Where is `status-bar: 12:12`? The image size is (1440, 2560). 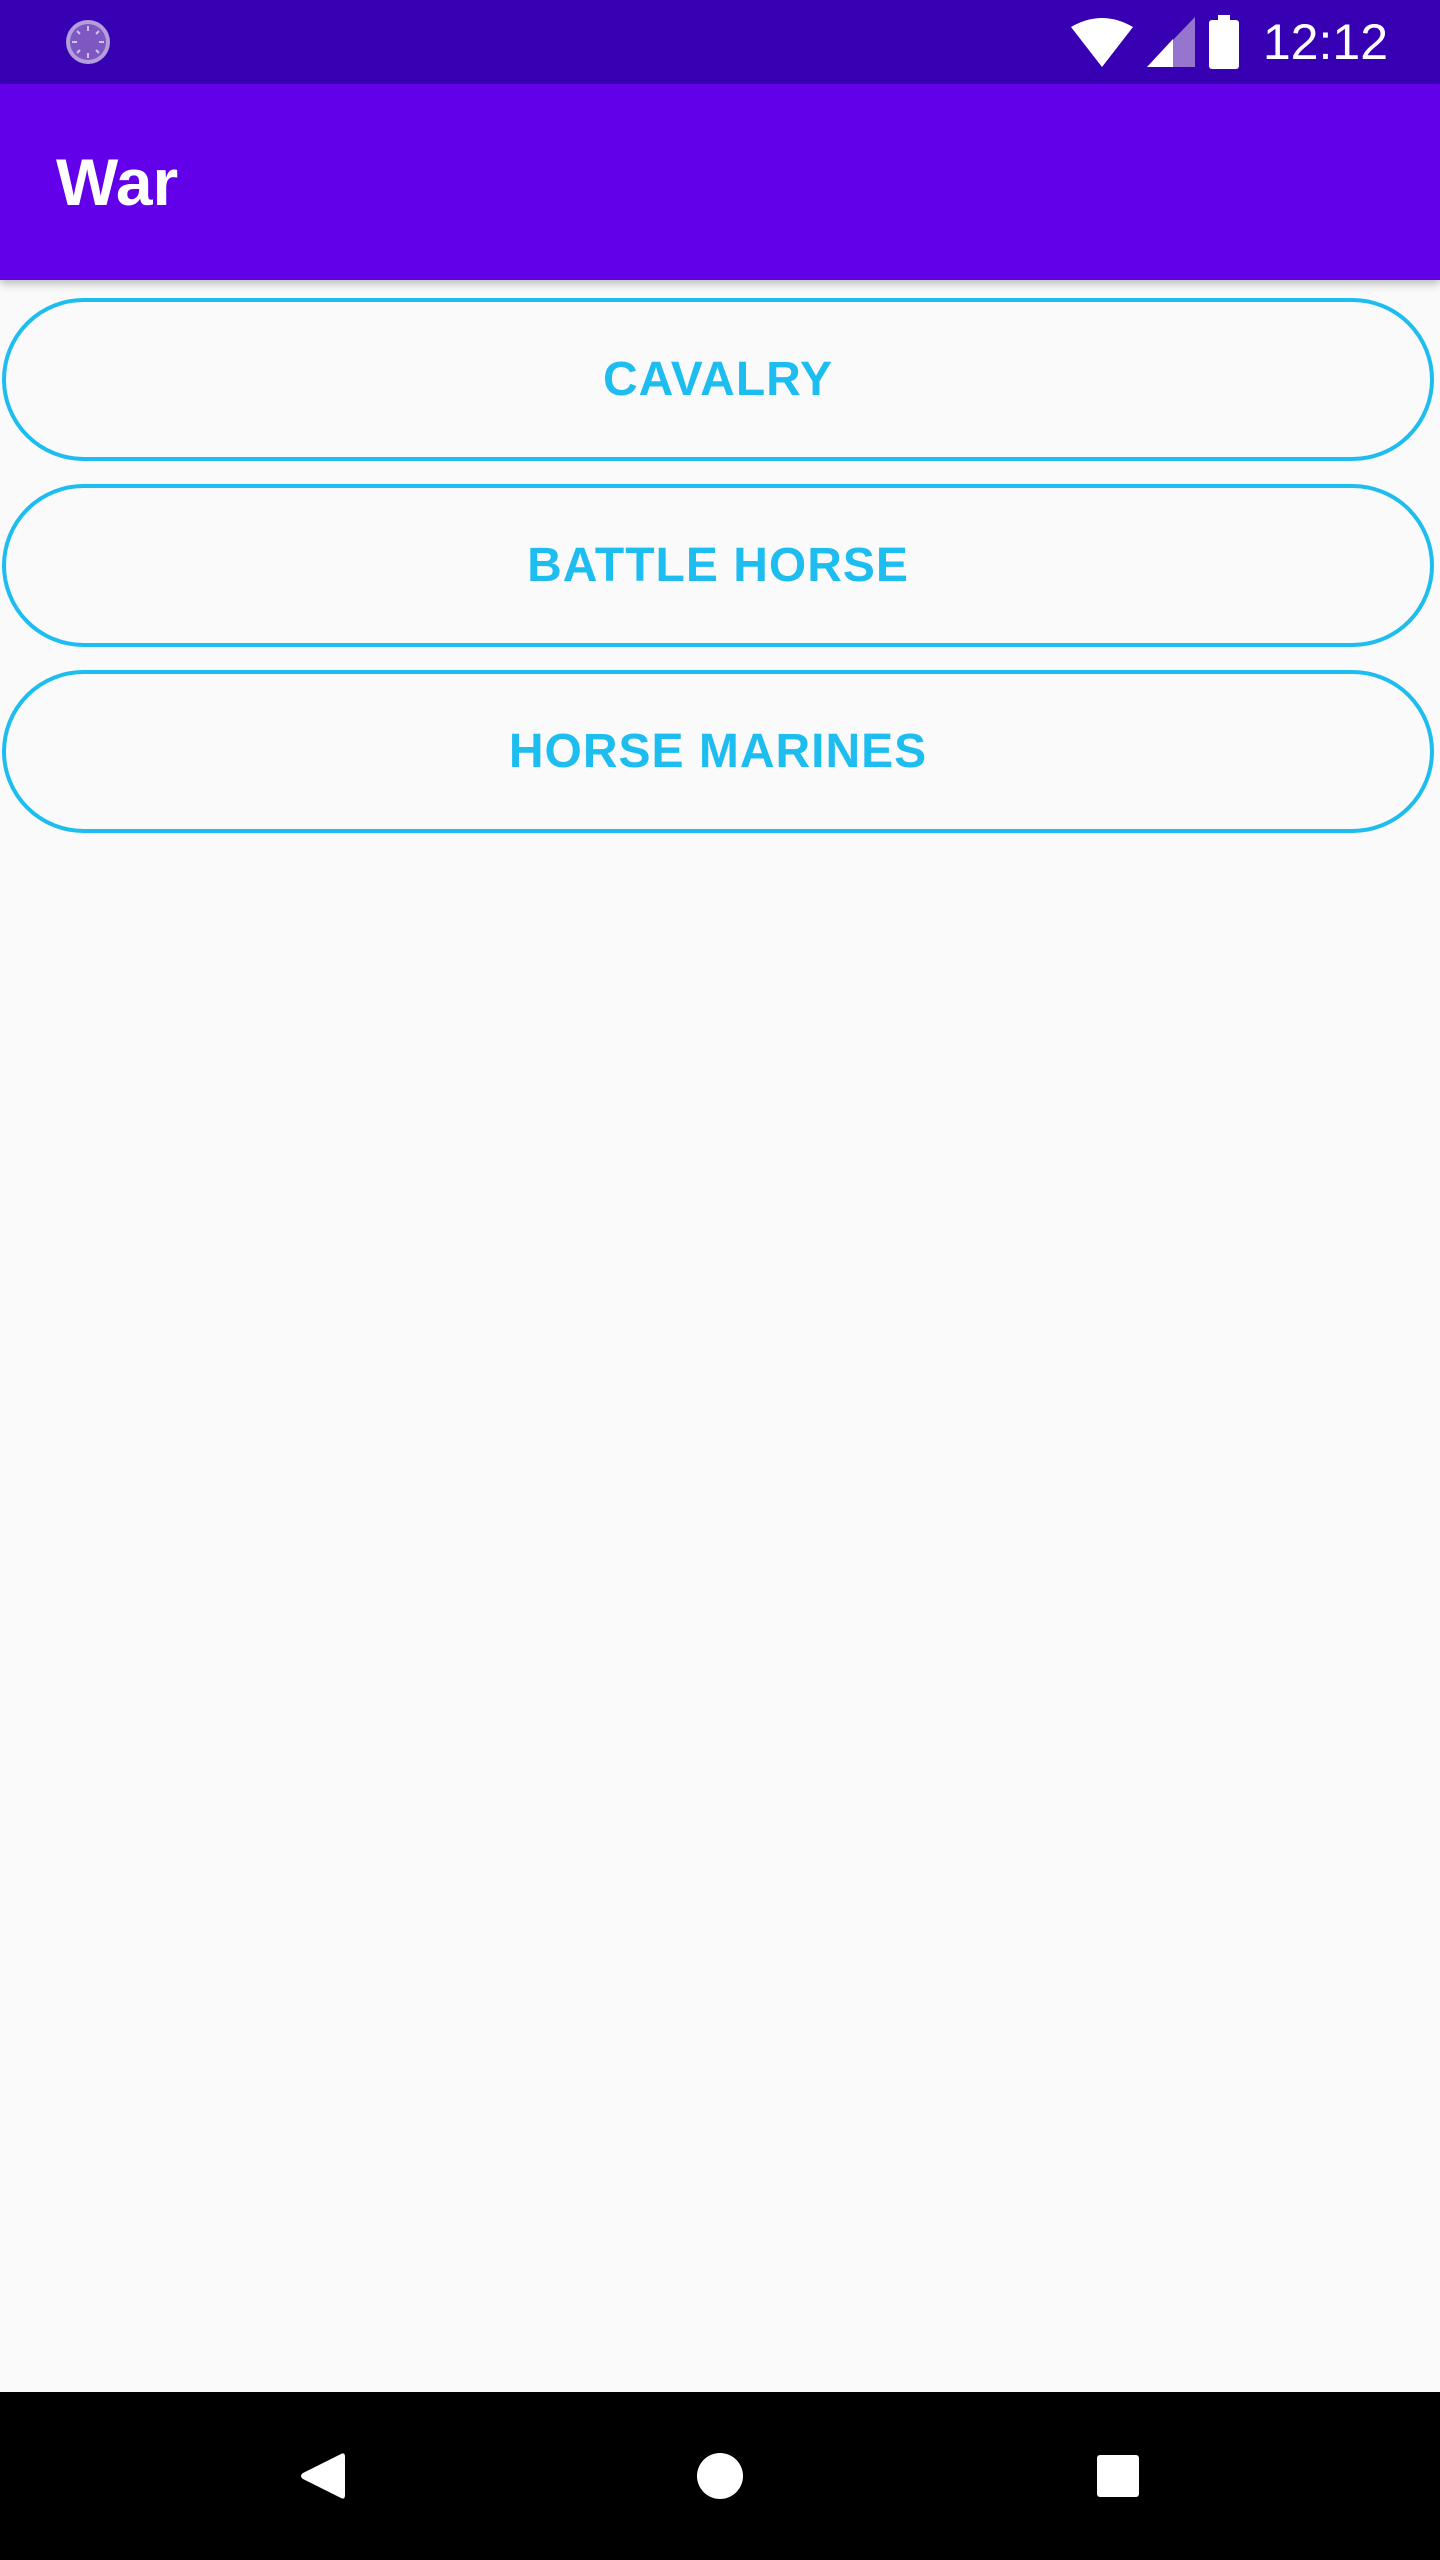 status-bar: 12:12 is located at coordinates (720, 42).